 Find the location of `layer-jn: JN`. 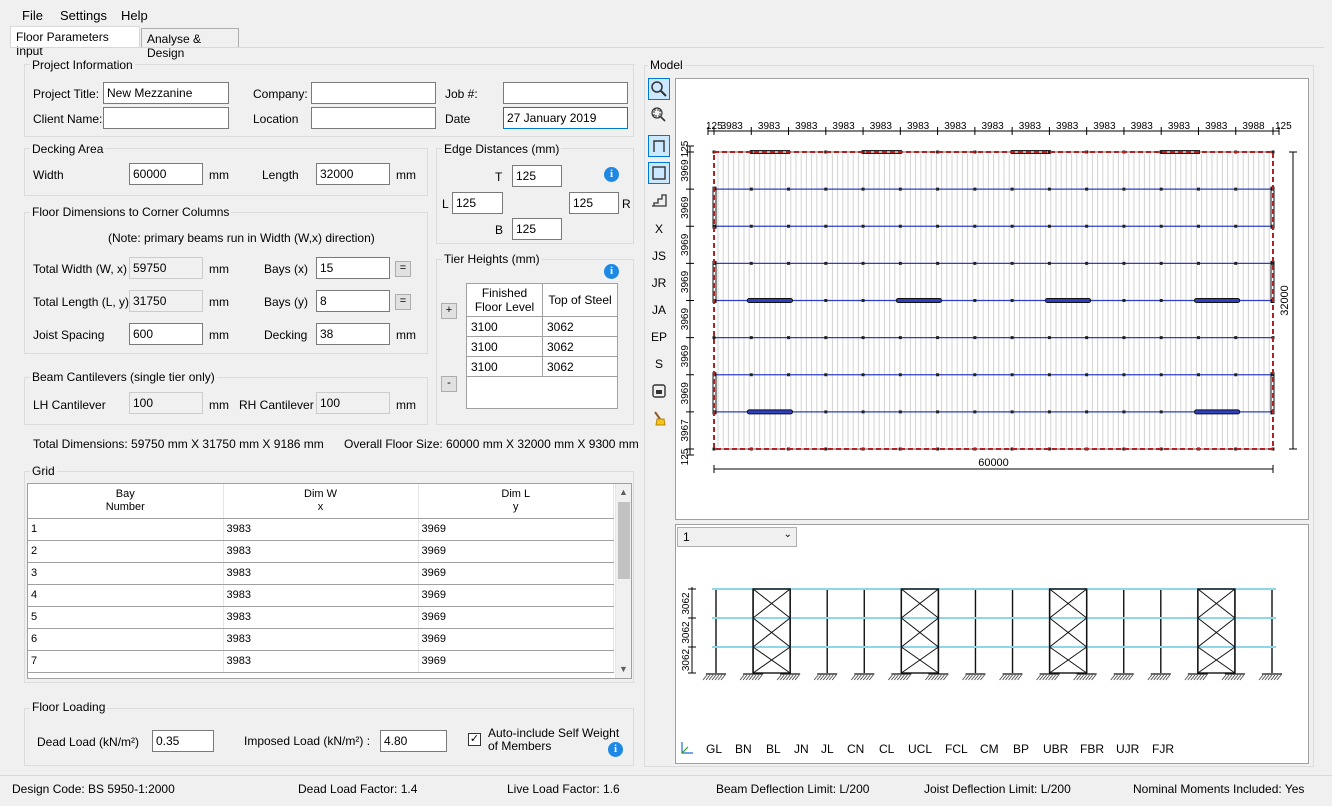

layer-jn: JN is located at coordinates (801, 749).